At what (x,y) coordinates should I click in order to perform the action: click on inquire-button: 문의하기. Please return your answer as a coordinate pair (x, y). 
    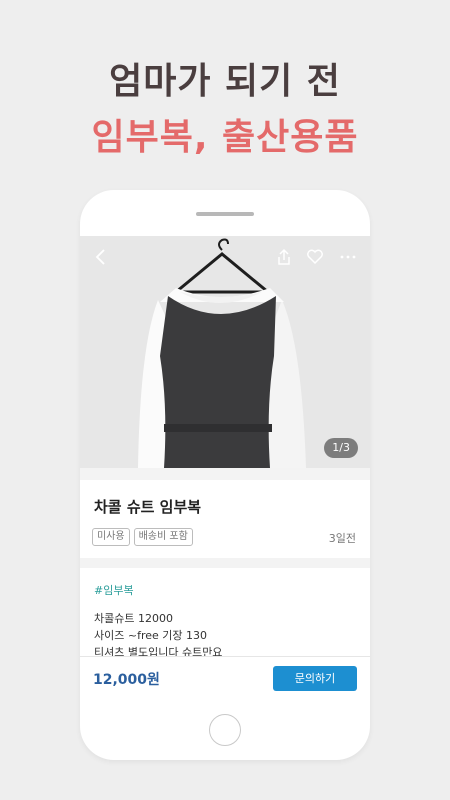
    Looking at the image, I should click on (315, 678).